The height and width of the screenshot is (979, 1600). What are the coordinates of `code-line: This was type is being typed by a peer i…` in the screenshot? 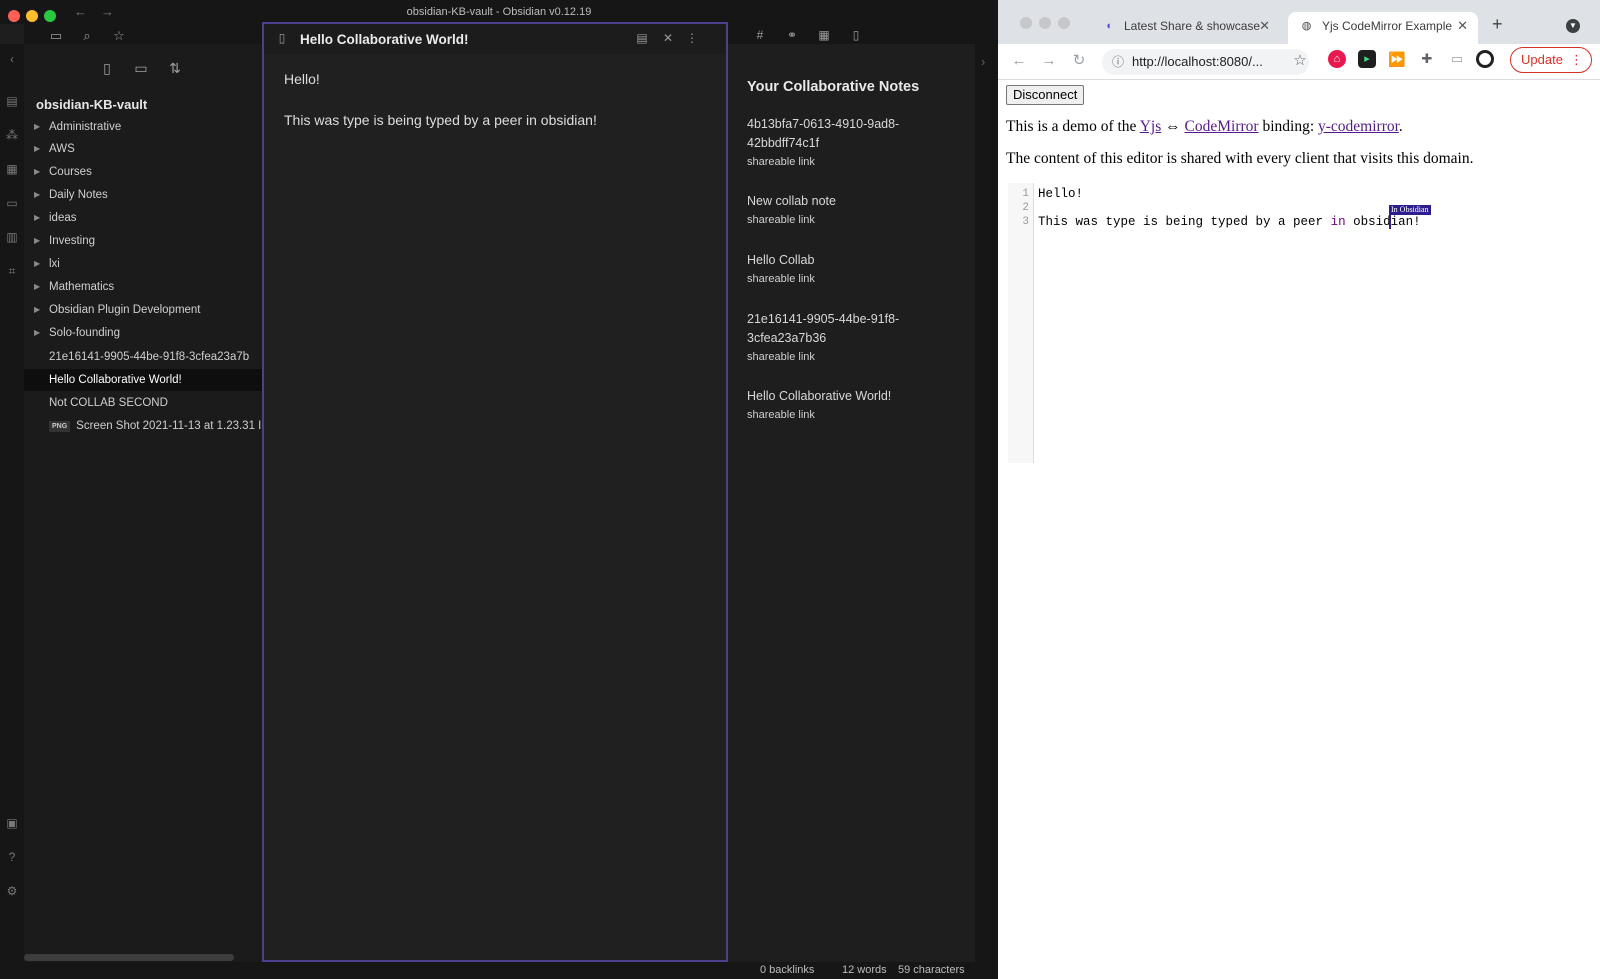 It's located at (1229, 222).